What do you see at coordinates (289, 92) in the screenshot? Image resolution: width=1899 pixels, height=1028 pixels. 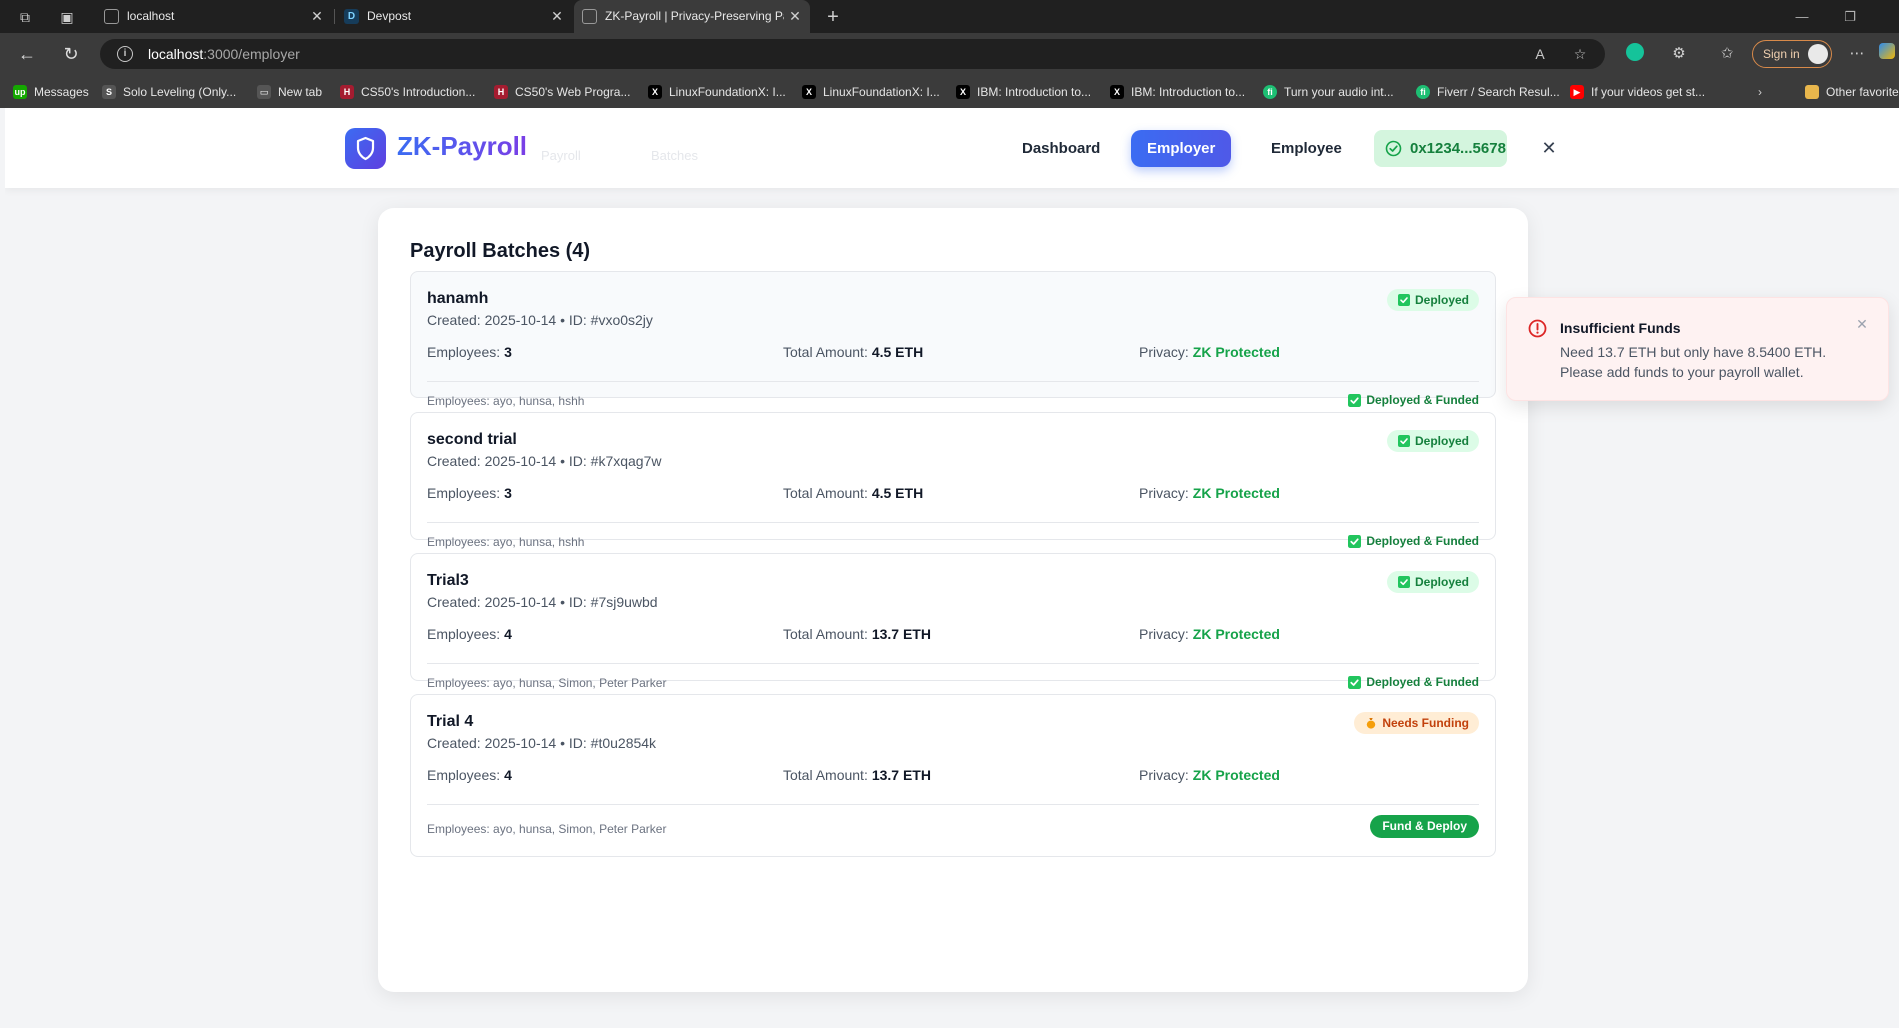 I see `bookmark-new-tab: ▭ New tab` at bounding box center [289, 92].